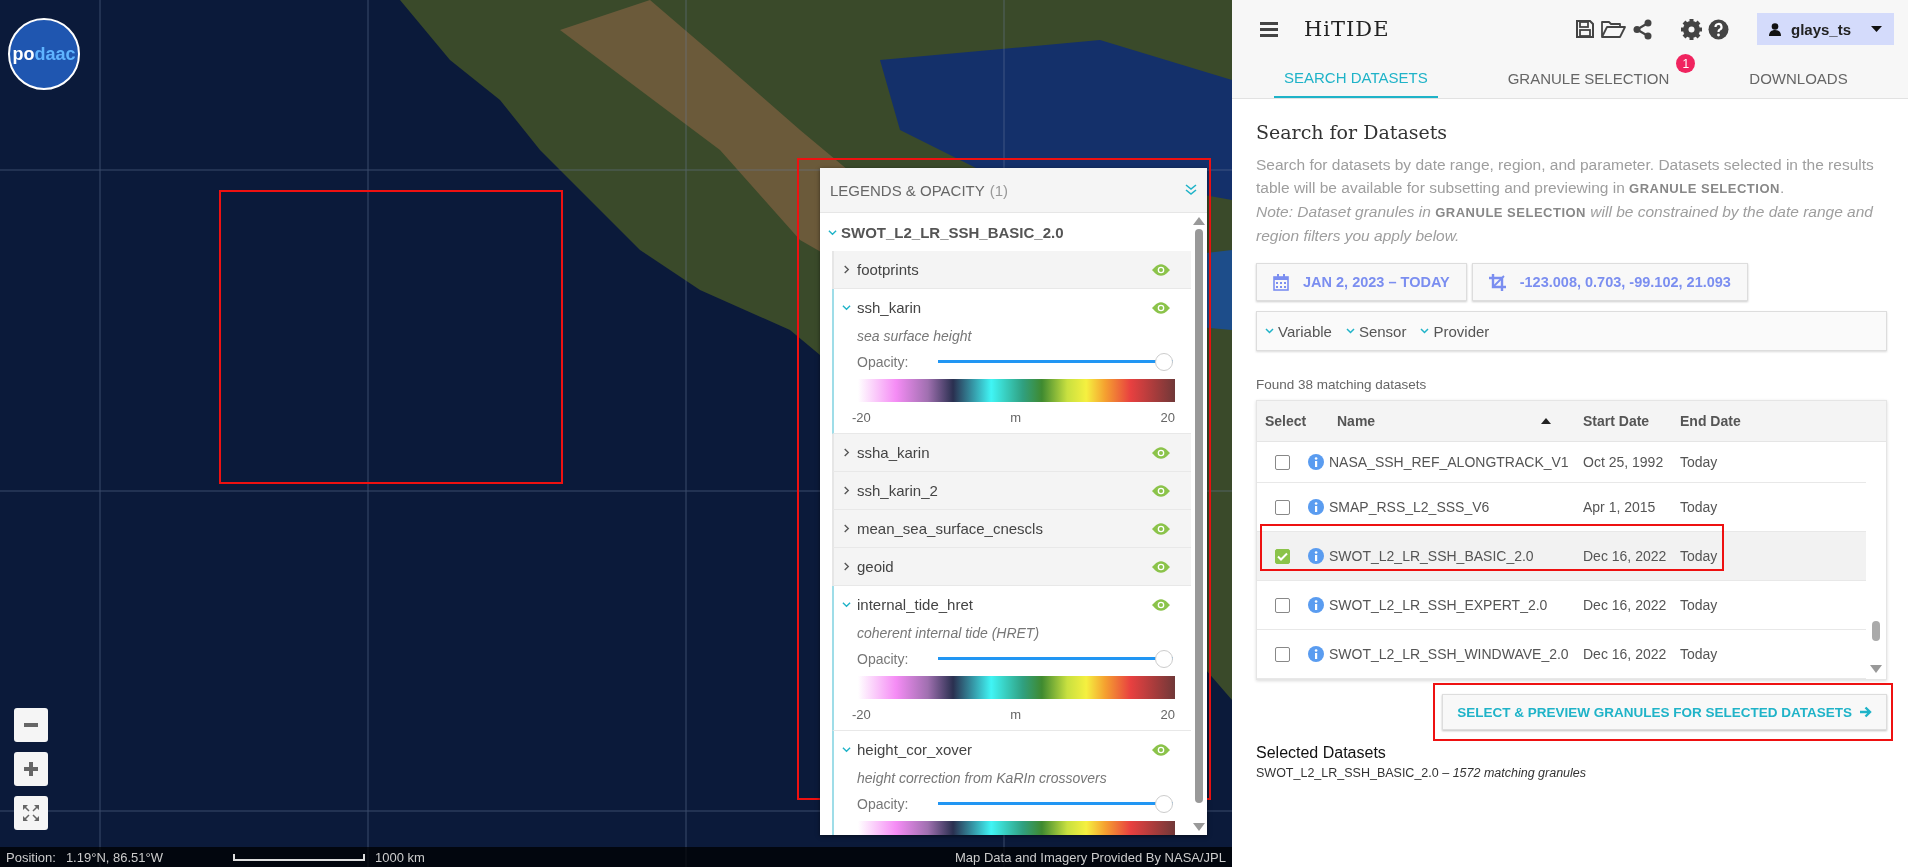 The image size is (1908, 867). What do you see at coordinates (1775, 29) in the screenshot?
I see `user-icon` at bounding box center [1775, 29].